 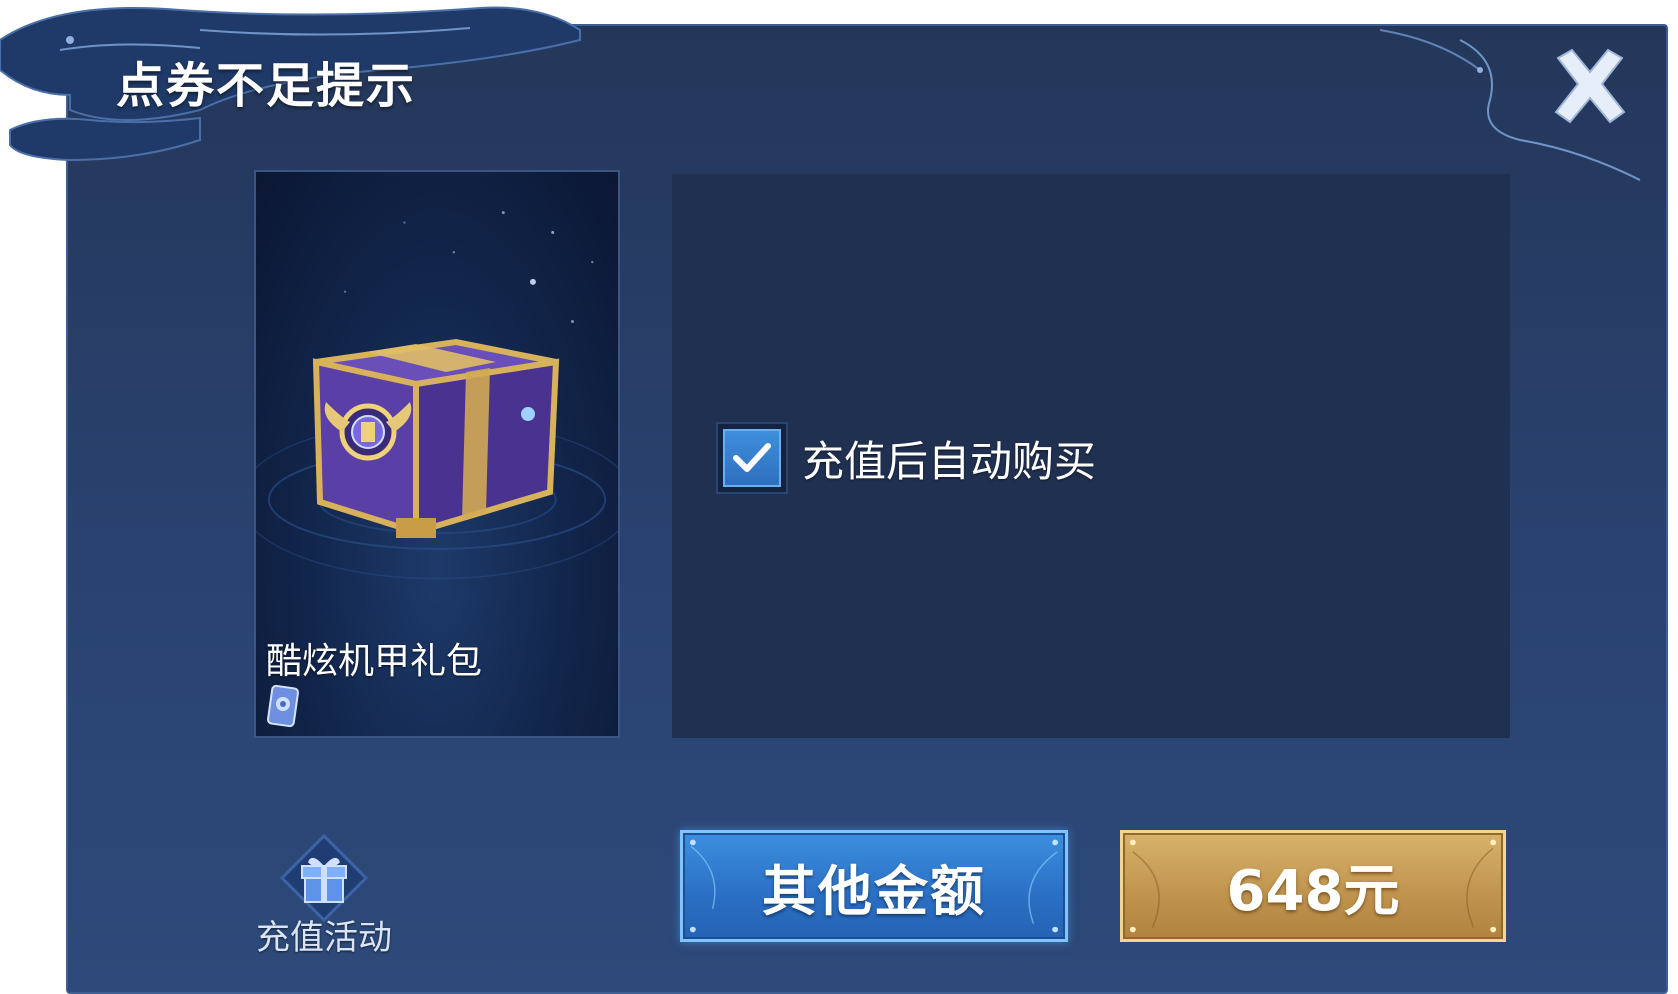 What do you see at coordinates (266, 86) in the screenshot?
I see `dialog-title: 点券不足提示` at bounding box center [266, 86].